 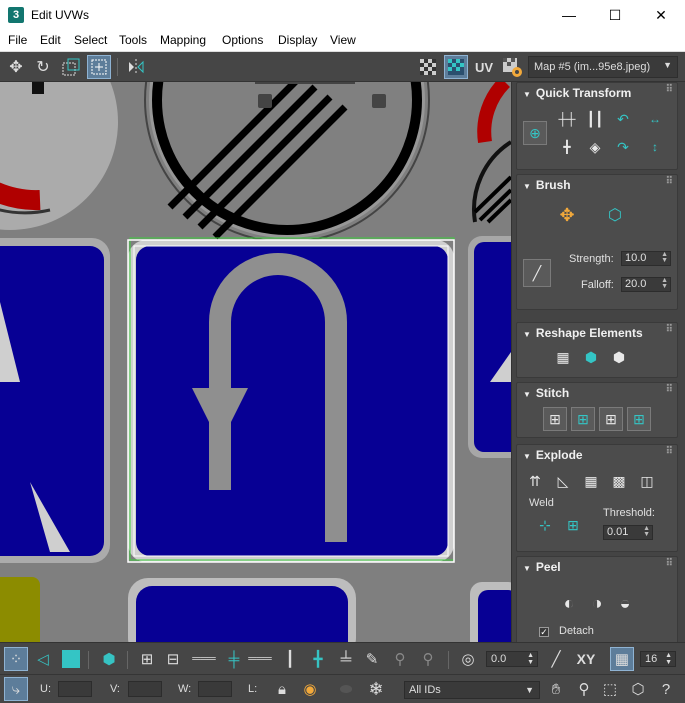 I want to click on stitch-custom-icon: ⊞, so click(x=555, y=419).